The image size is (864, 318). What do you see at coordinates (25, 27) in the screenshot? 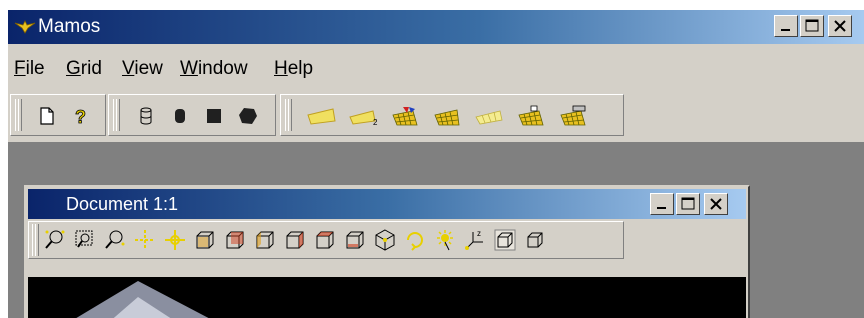
I see `mamos-app-icon` at bounding box center [25, 27].